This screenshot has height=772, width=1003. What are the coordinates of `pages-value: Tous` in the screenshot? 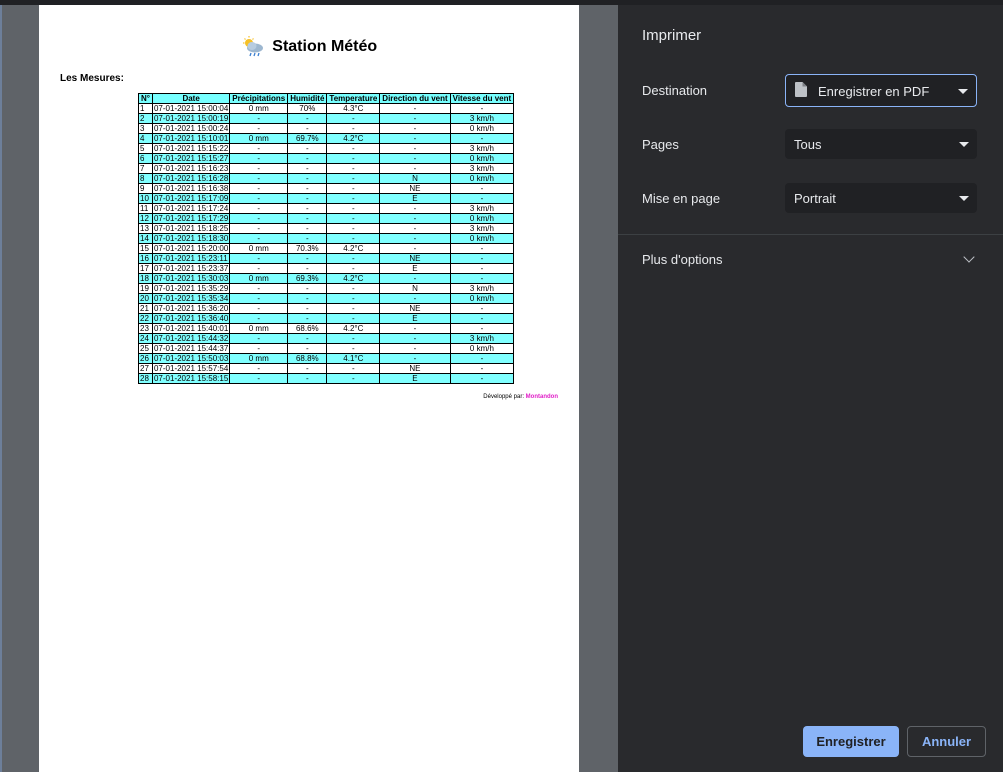 It's located at (808, 144).